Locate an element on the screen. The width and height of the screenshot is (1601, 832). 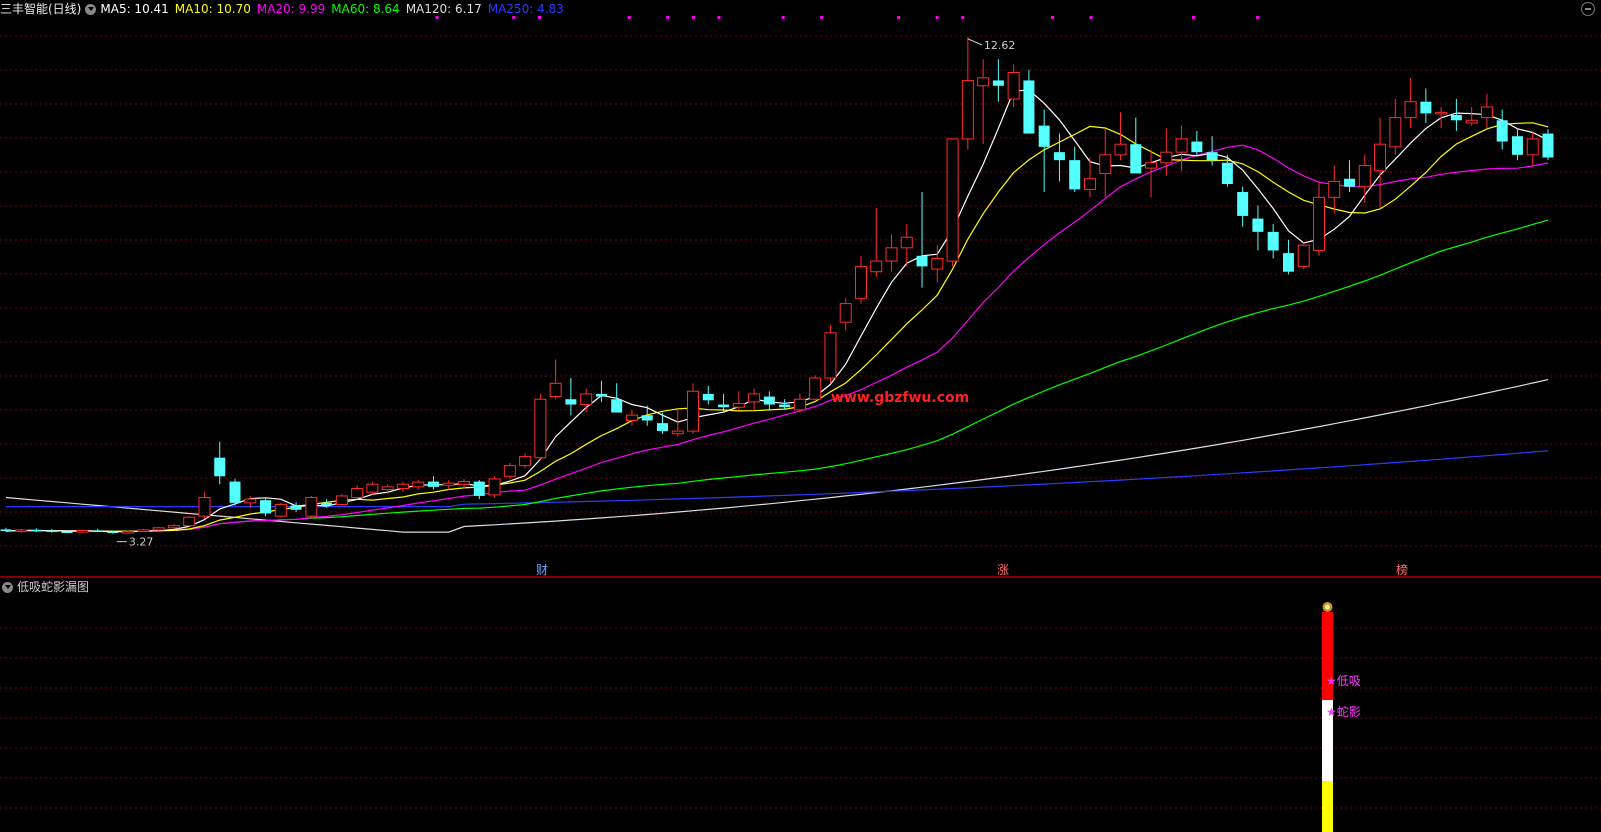
indicator-title: 低吸蛇影漏图 is located at coordinates (53, 587).